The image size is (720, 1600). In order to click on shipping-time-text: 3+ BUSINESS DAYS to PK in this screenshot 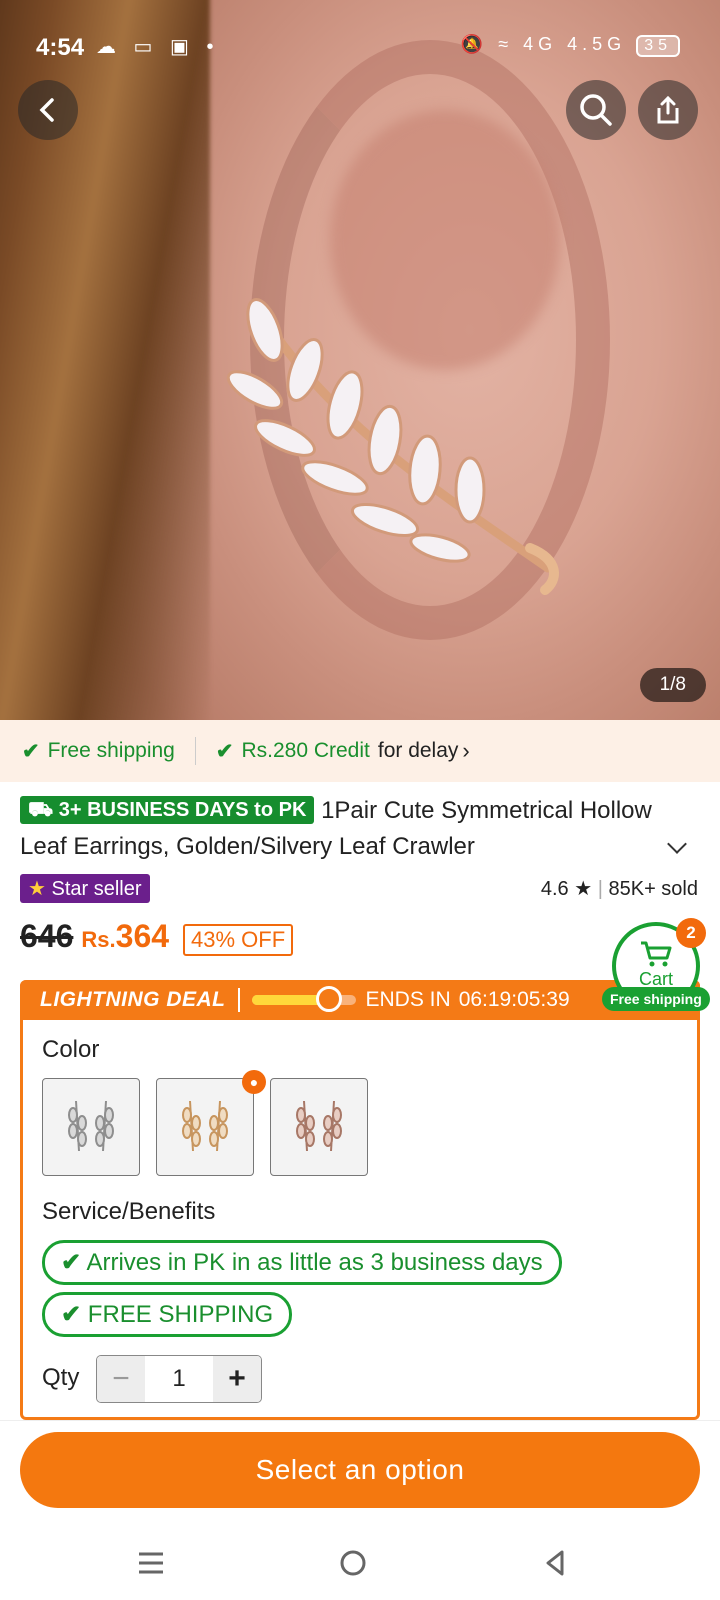, I will do `click(182, 810)`.